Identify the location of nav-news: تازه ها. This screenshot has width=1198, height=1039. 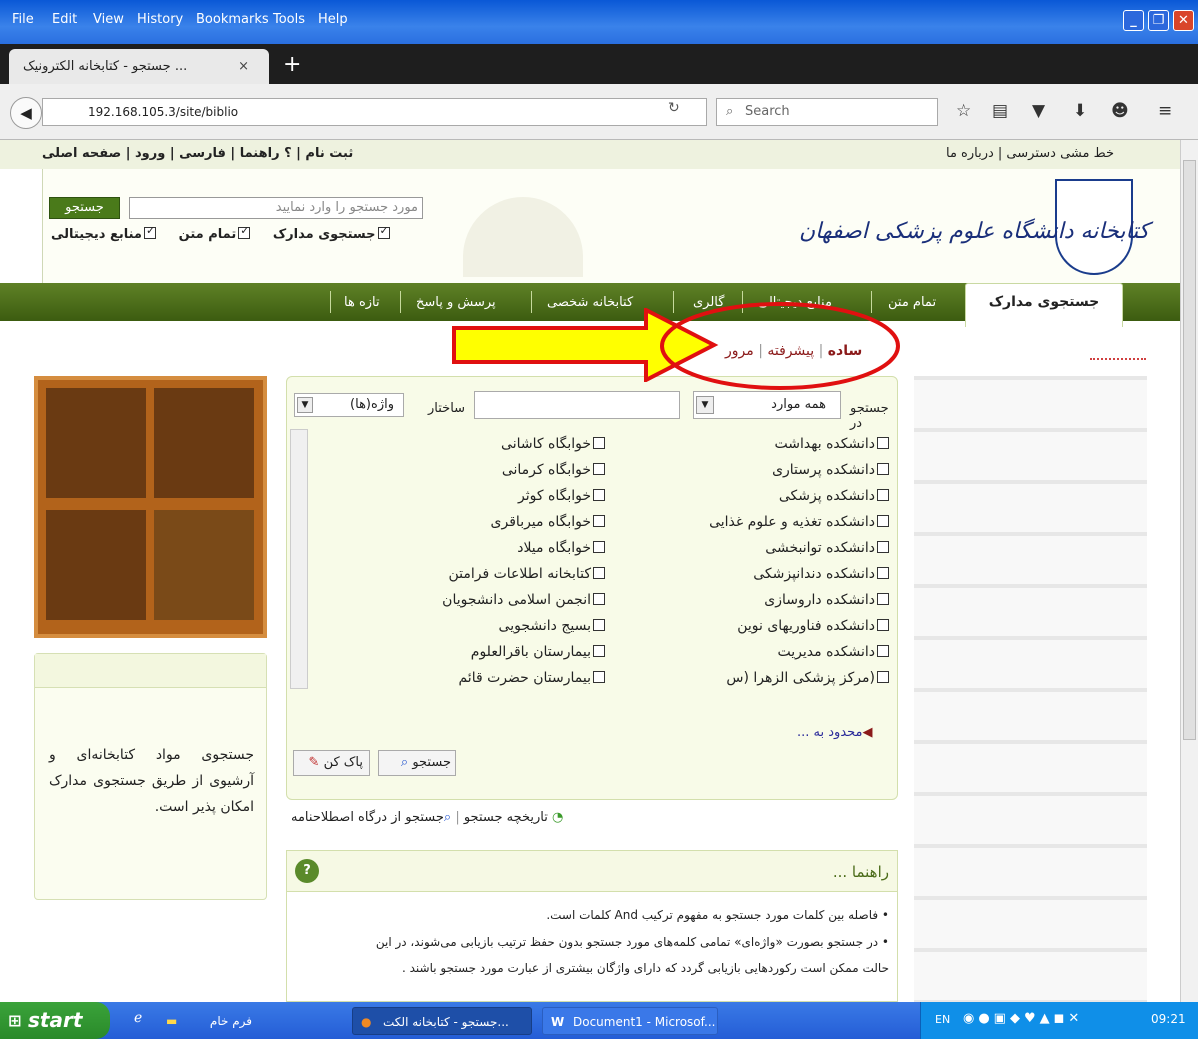
(362, 302).